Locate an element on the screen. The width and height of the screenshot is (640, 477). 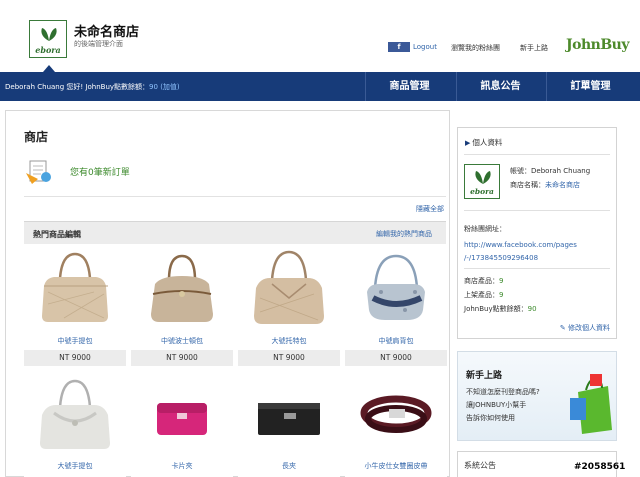
belt-image is located at coordinates (396, 414).